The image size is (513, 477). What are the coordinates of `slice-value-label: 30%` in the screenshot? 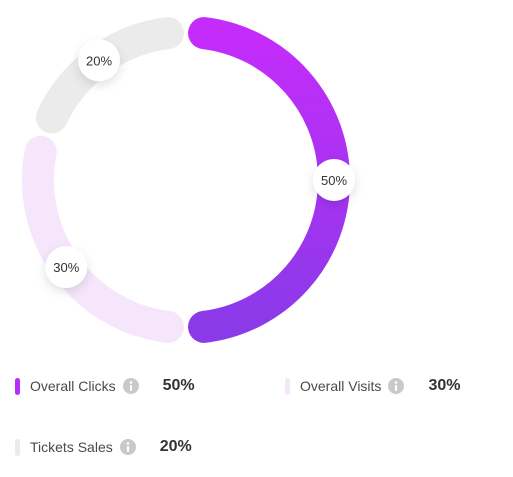 It's located at (66, 267).